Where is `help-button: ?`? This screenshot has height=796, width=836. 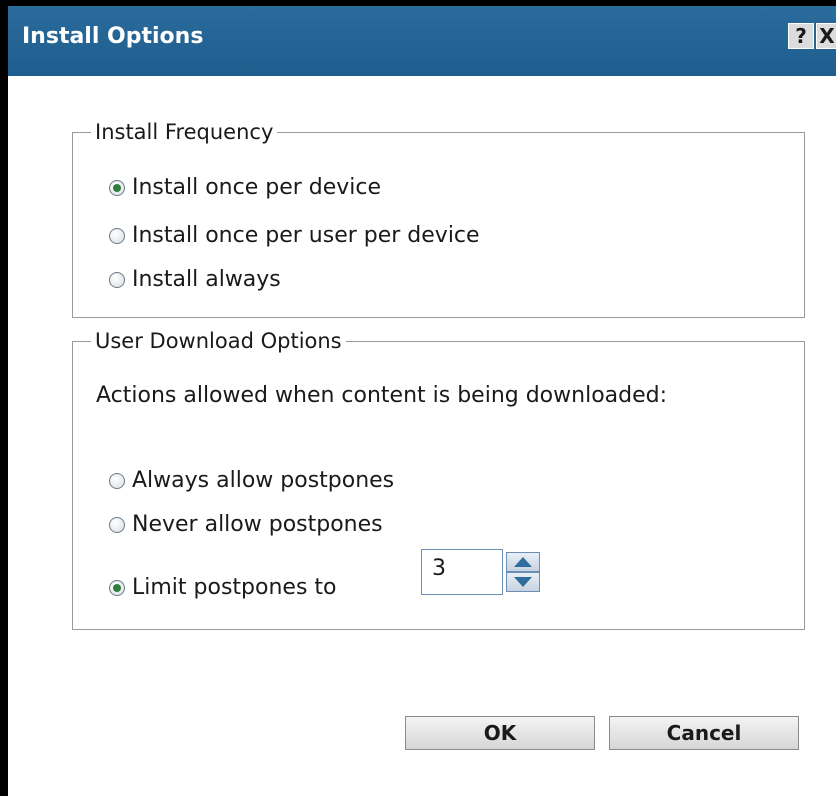 help-button: ? is located at coordinates (801, 36).